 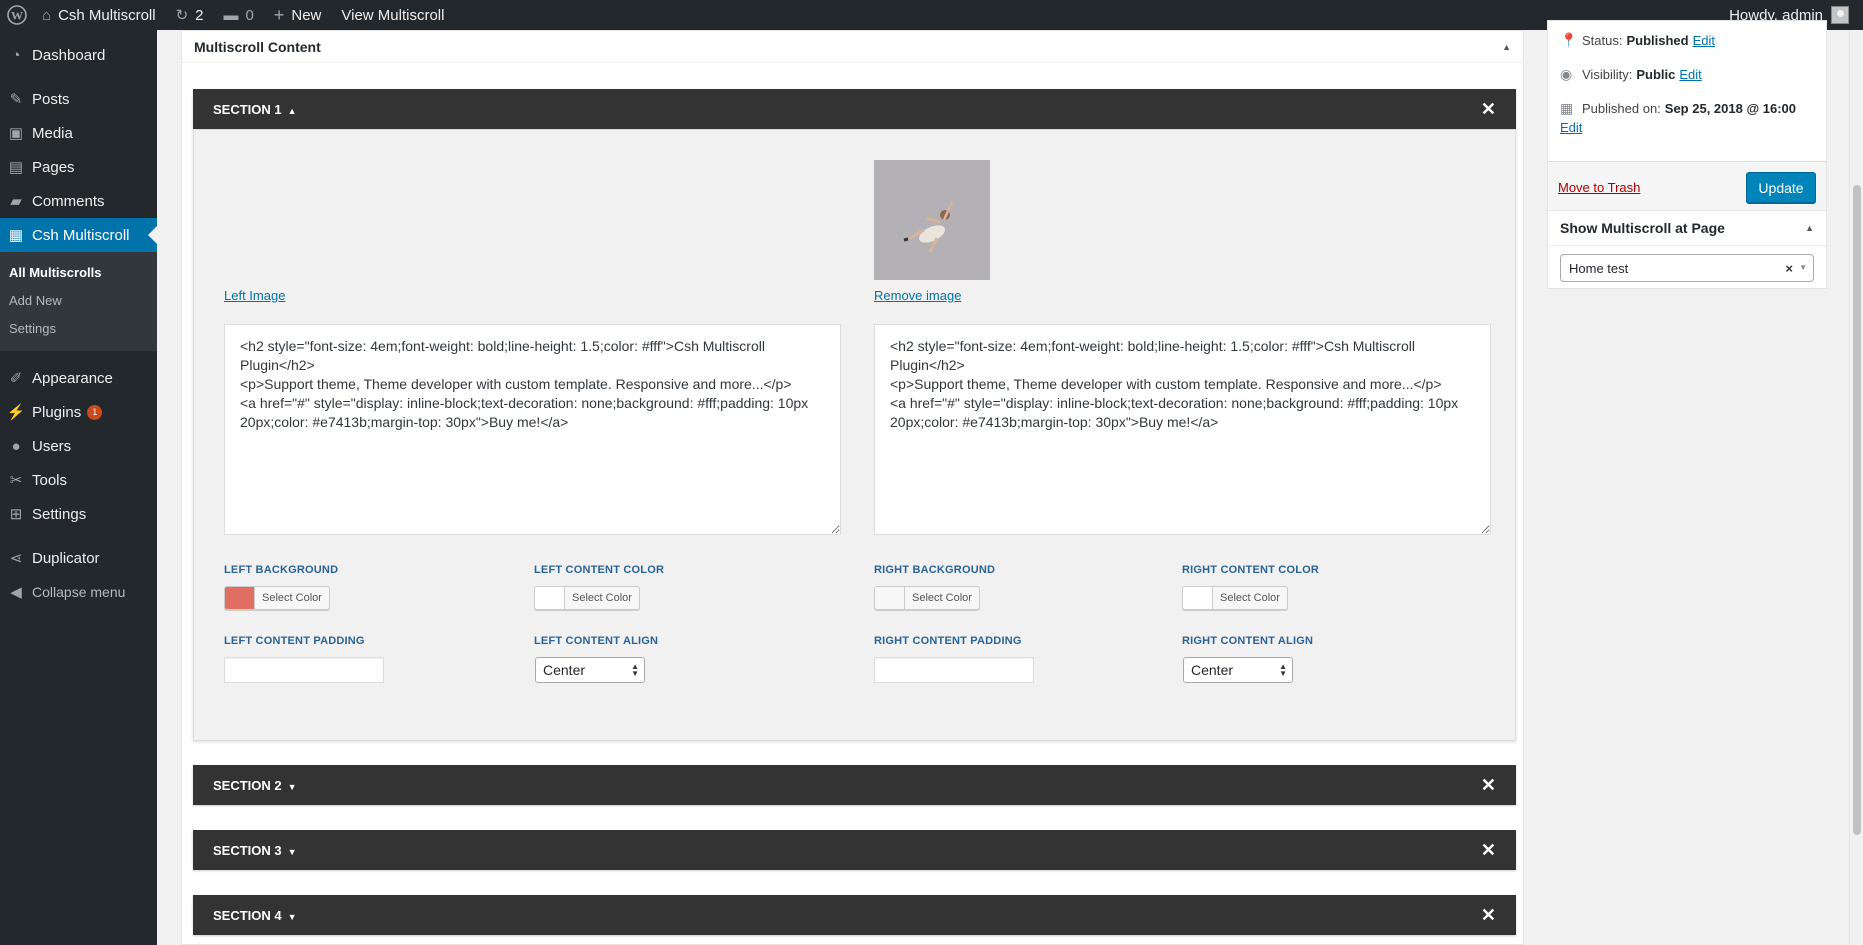 I want to click on page-box-header: Show Multiscroll at Page ▲, so click(x=1687, y=228).